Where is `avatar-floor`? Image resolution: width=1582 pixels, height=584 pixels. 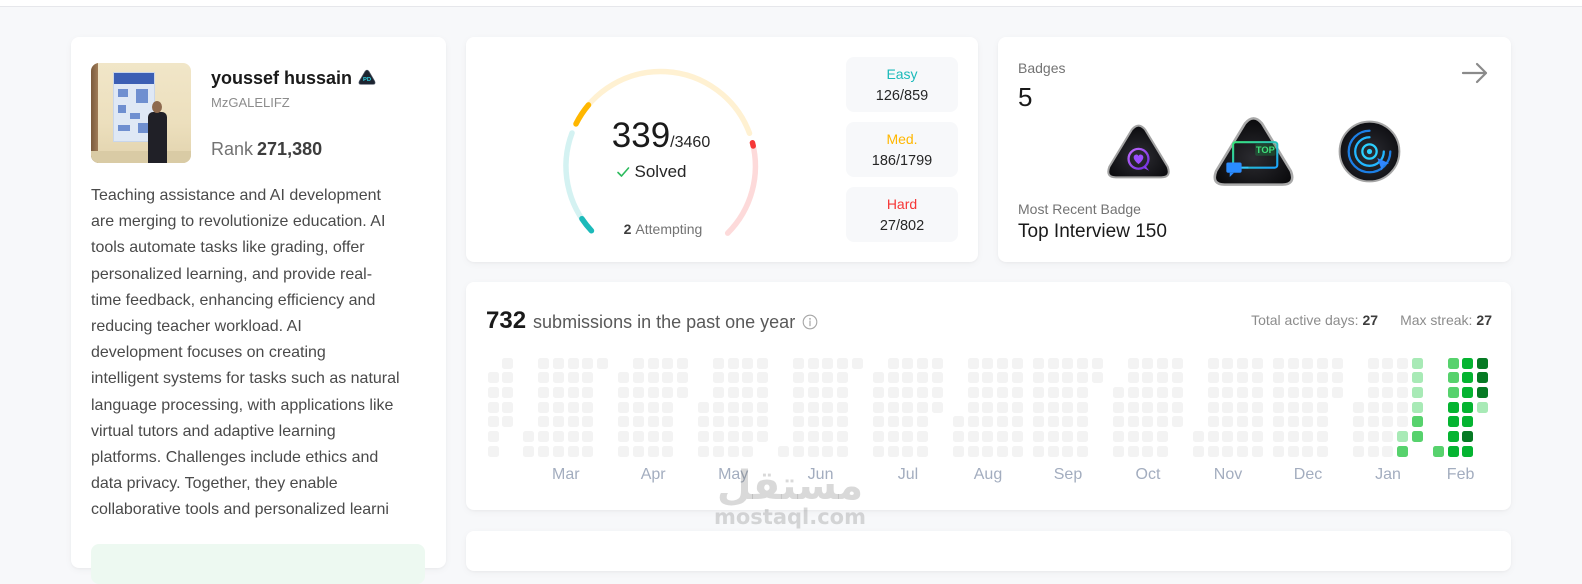
avatar-floor is located at coordinates (141, 157).